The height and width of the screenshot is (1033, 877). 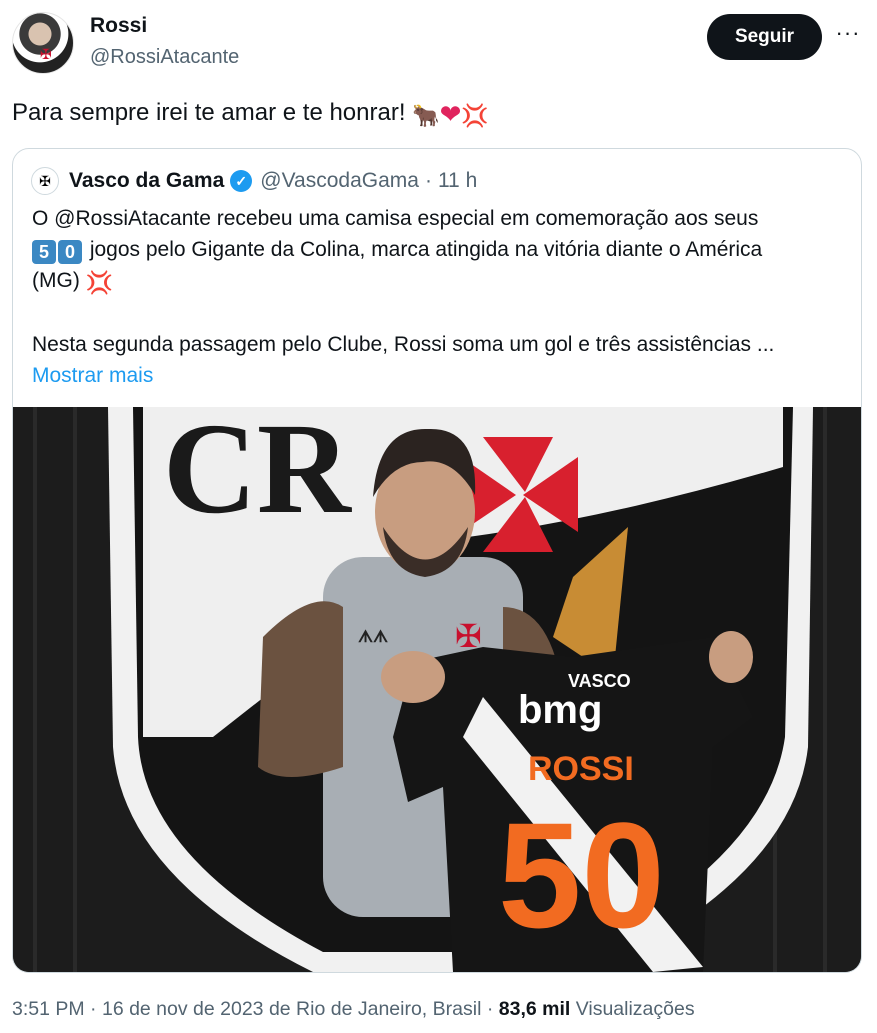 I want to click on views-count: 83,6 mil, so click(x=535, y=1009).